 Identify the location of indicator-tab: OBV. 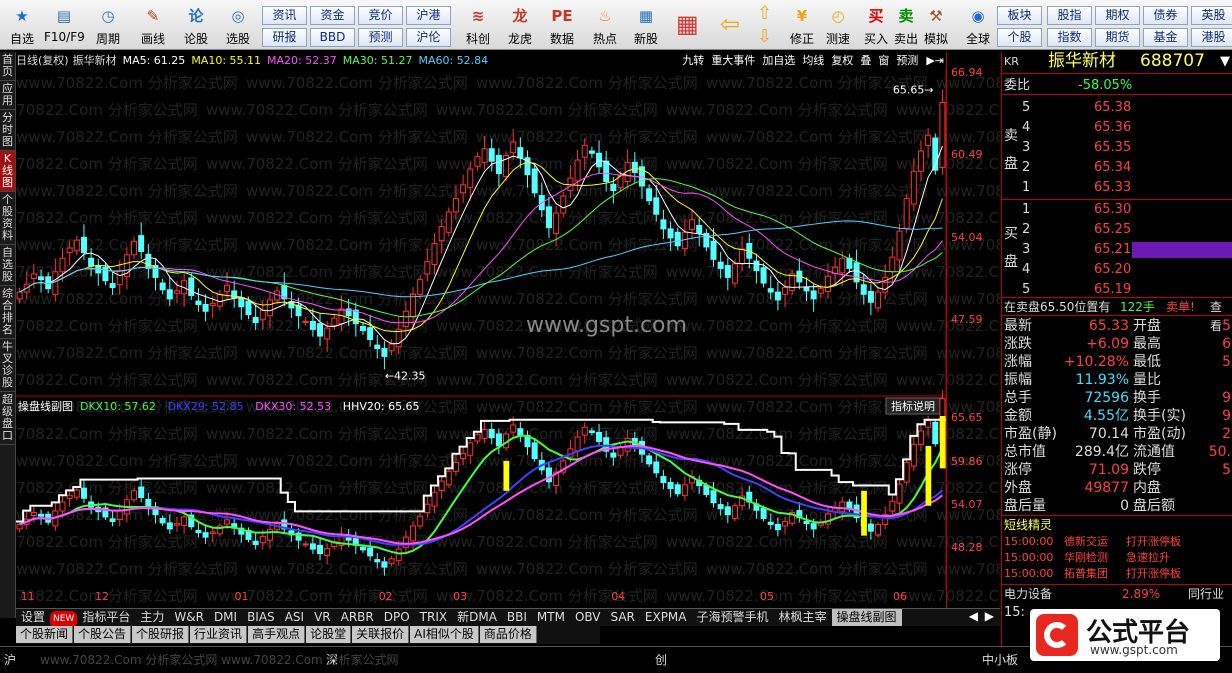
(588, 617).